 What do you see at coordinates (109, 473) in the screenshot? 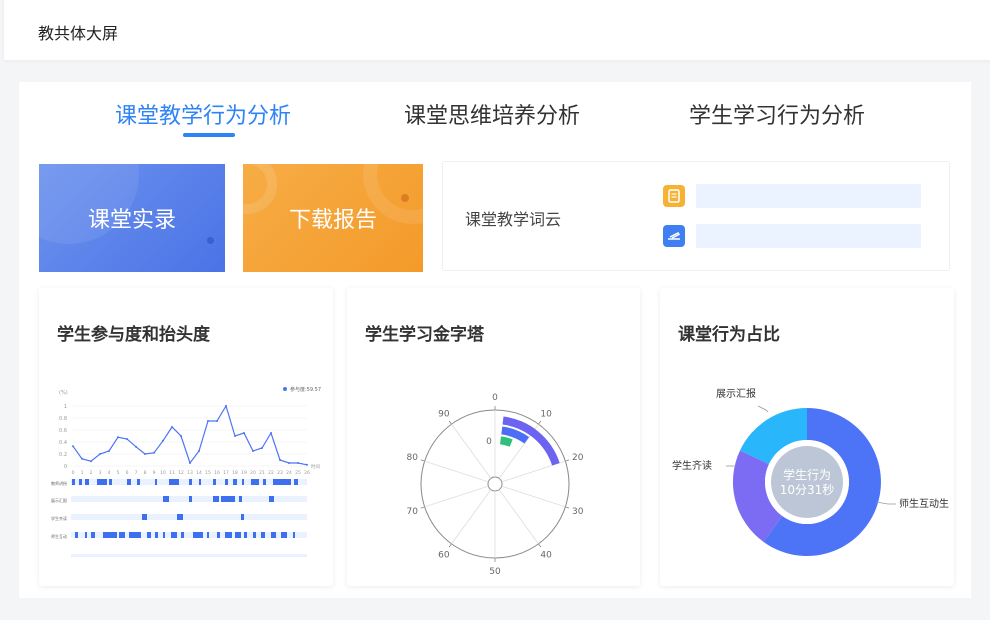
I see `x-tick-label: 4` at bounding box center [109, 473].